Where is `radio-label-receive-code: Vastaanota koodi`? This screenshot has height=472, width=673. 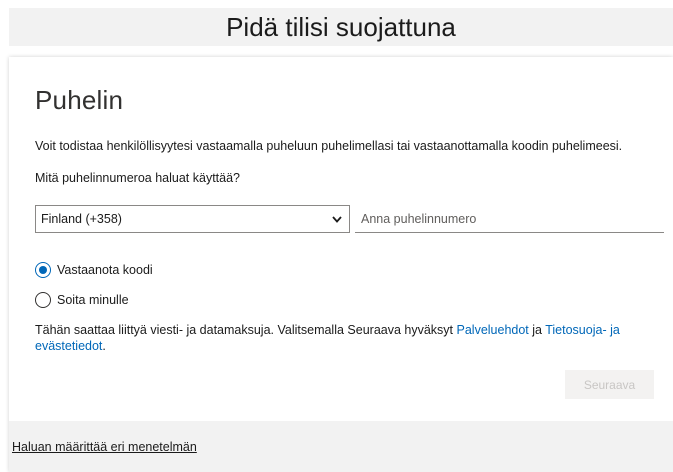 radio-label-receive-code: Vastaanota koodi is located at coordinates (105, 270).